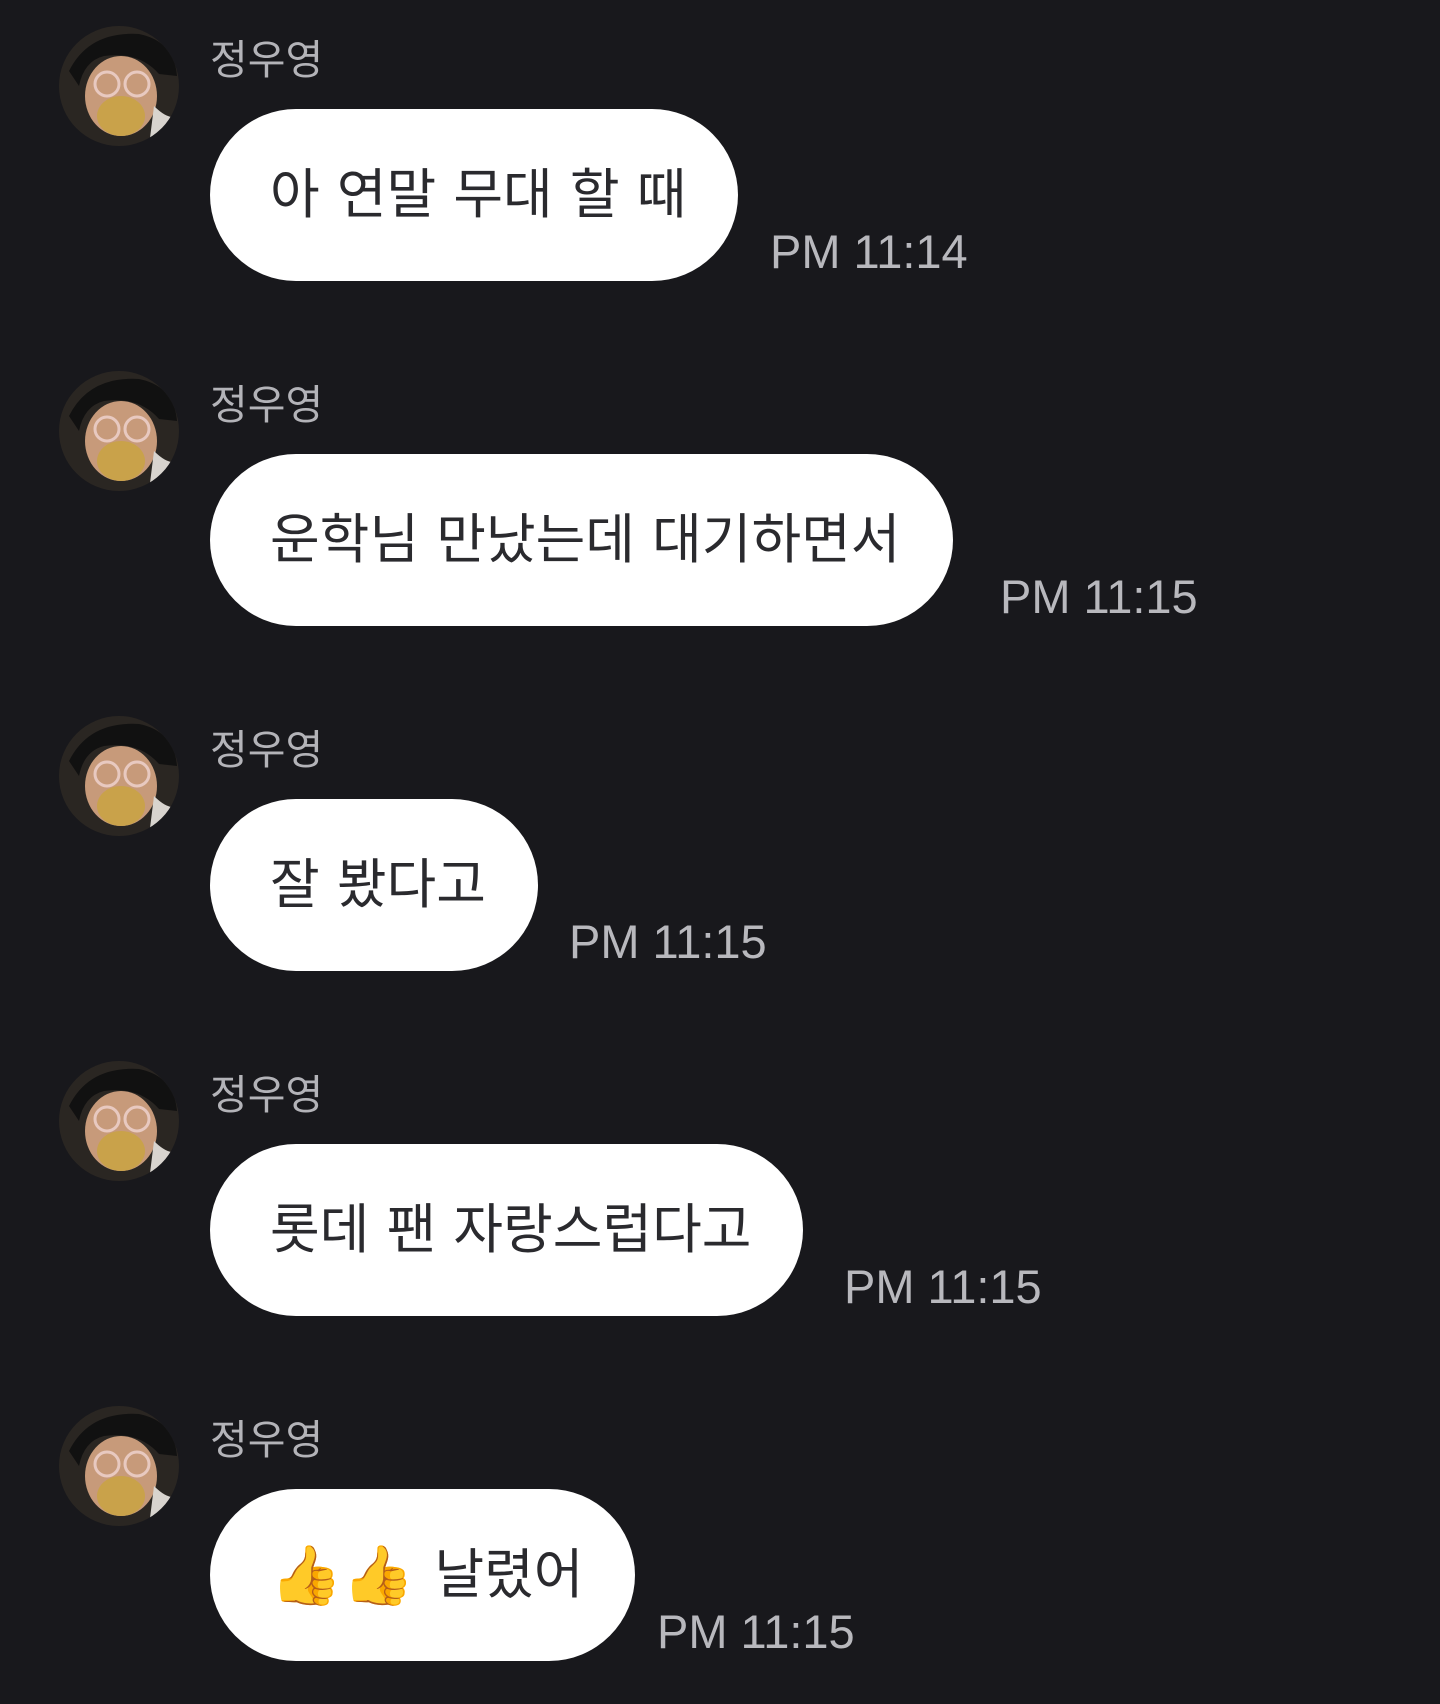 Image resolution: width=1440 pixels, height=1704 pixels. What do you see at coordinates (478, 194) in the screenshot?
I see `message-text: 아 연말 무대 할 때` at bounding box center [478, 194].